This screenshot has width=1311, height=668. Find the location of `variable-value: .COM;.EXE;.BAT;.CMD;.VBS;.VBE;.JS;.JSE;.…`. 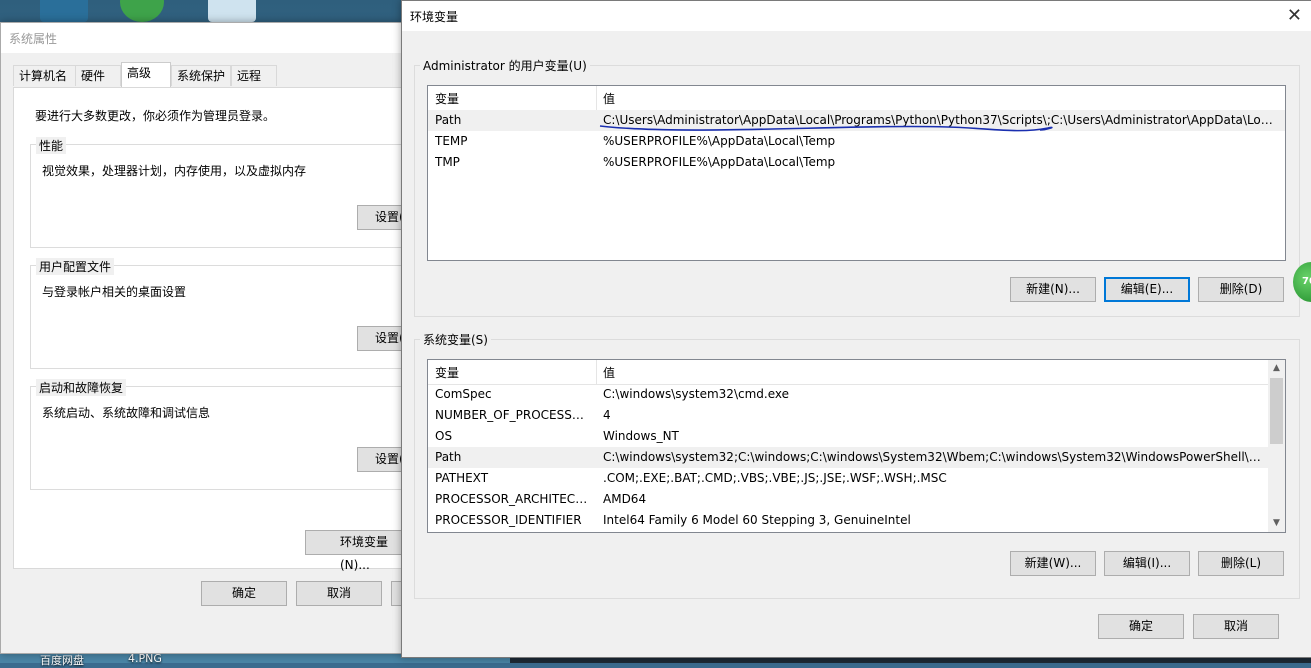

variable-value: .COM;.EXE;.BAT;.CMD;.VBS;.VBE;.JS;.JSE;.… is located at coordinates (775, 478).